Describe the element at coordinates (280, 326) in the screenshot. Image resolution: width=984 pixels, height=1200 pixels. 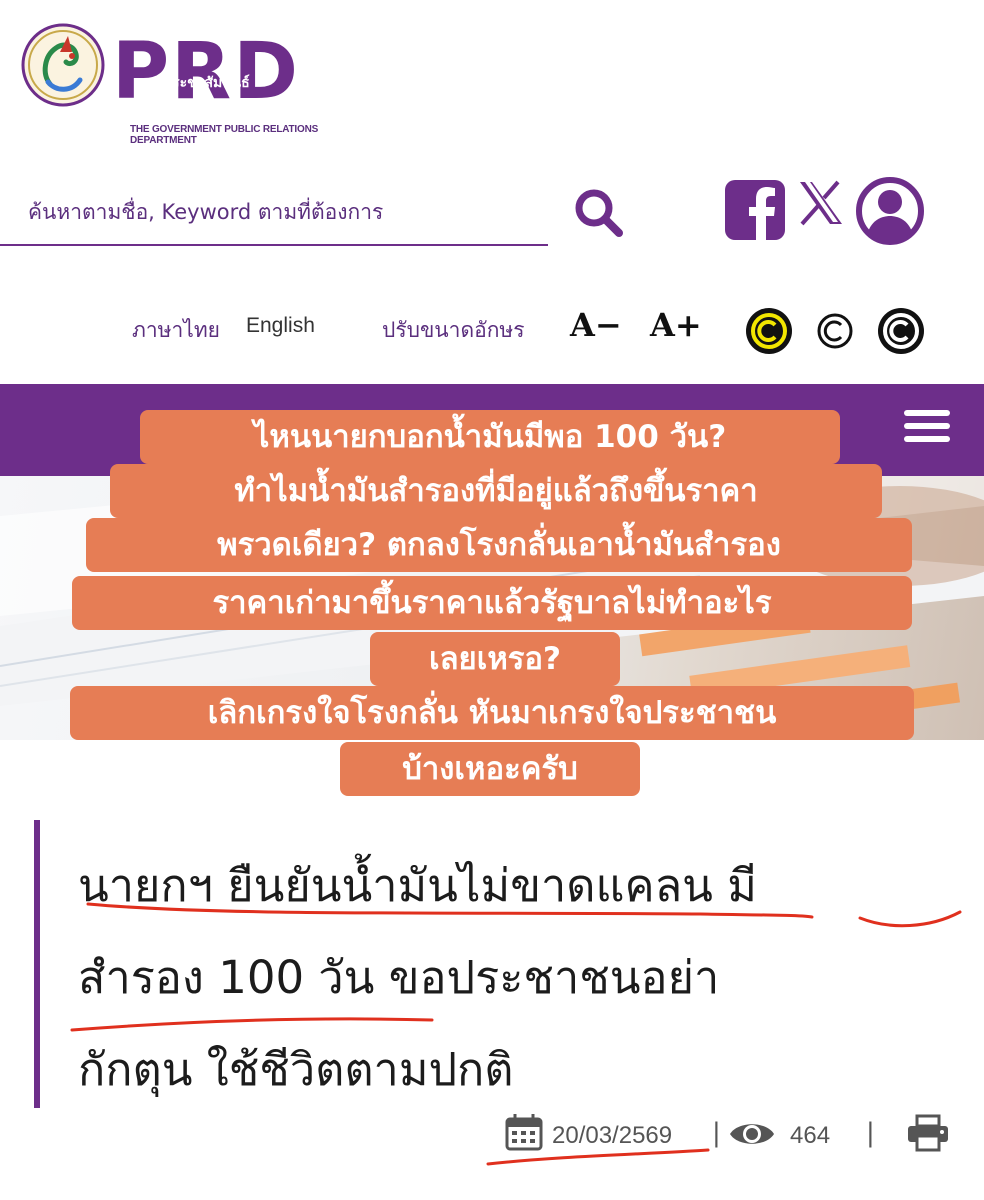
I see `language-english: English` at that location.